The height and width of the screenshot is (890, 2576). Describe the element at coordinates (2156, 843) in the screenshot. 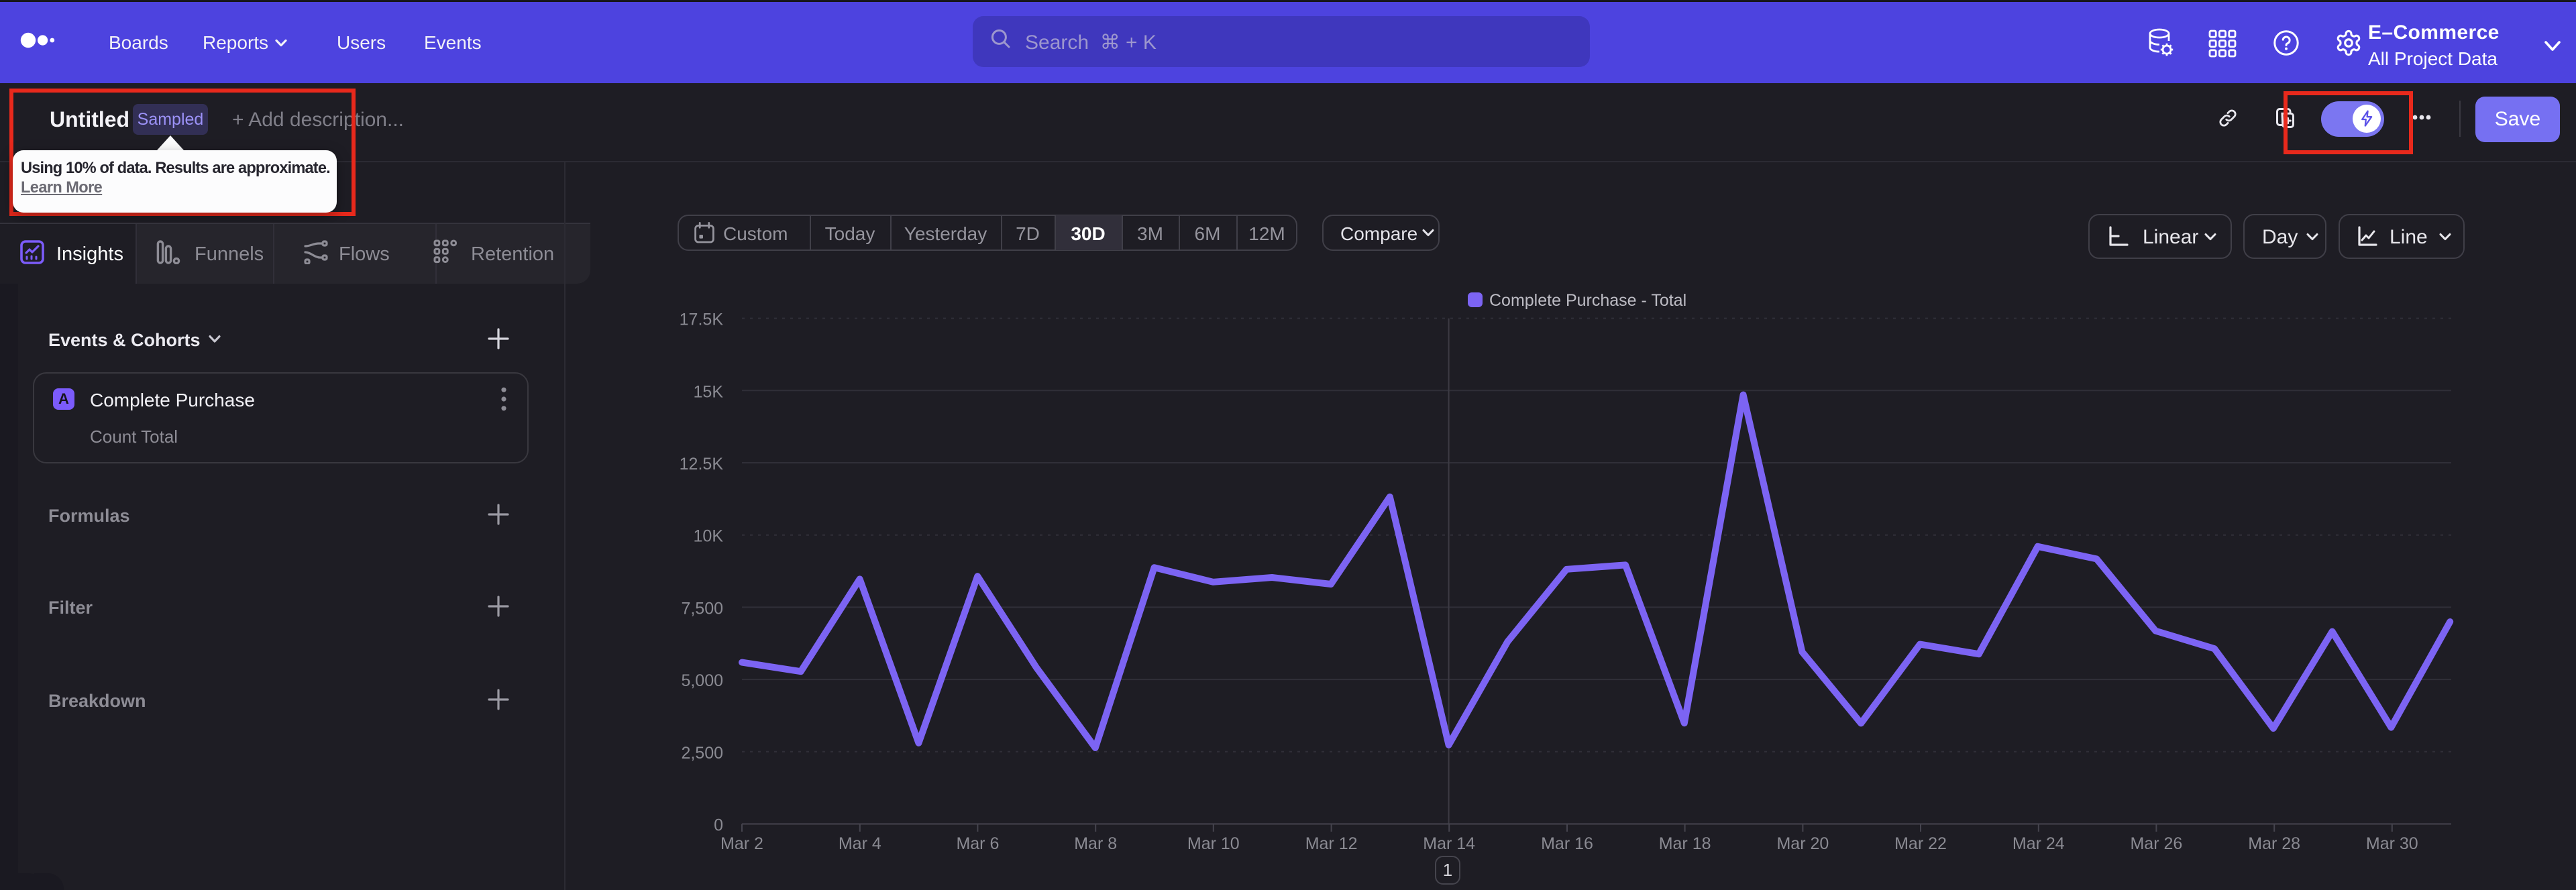

I see `svg-text: Mar 26` at that location.